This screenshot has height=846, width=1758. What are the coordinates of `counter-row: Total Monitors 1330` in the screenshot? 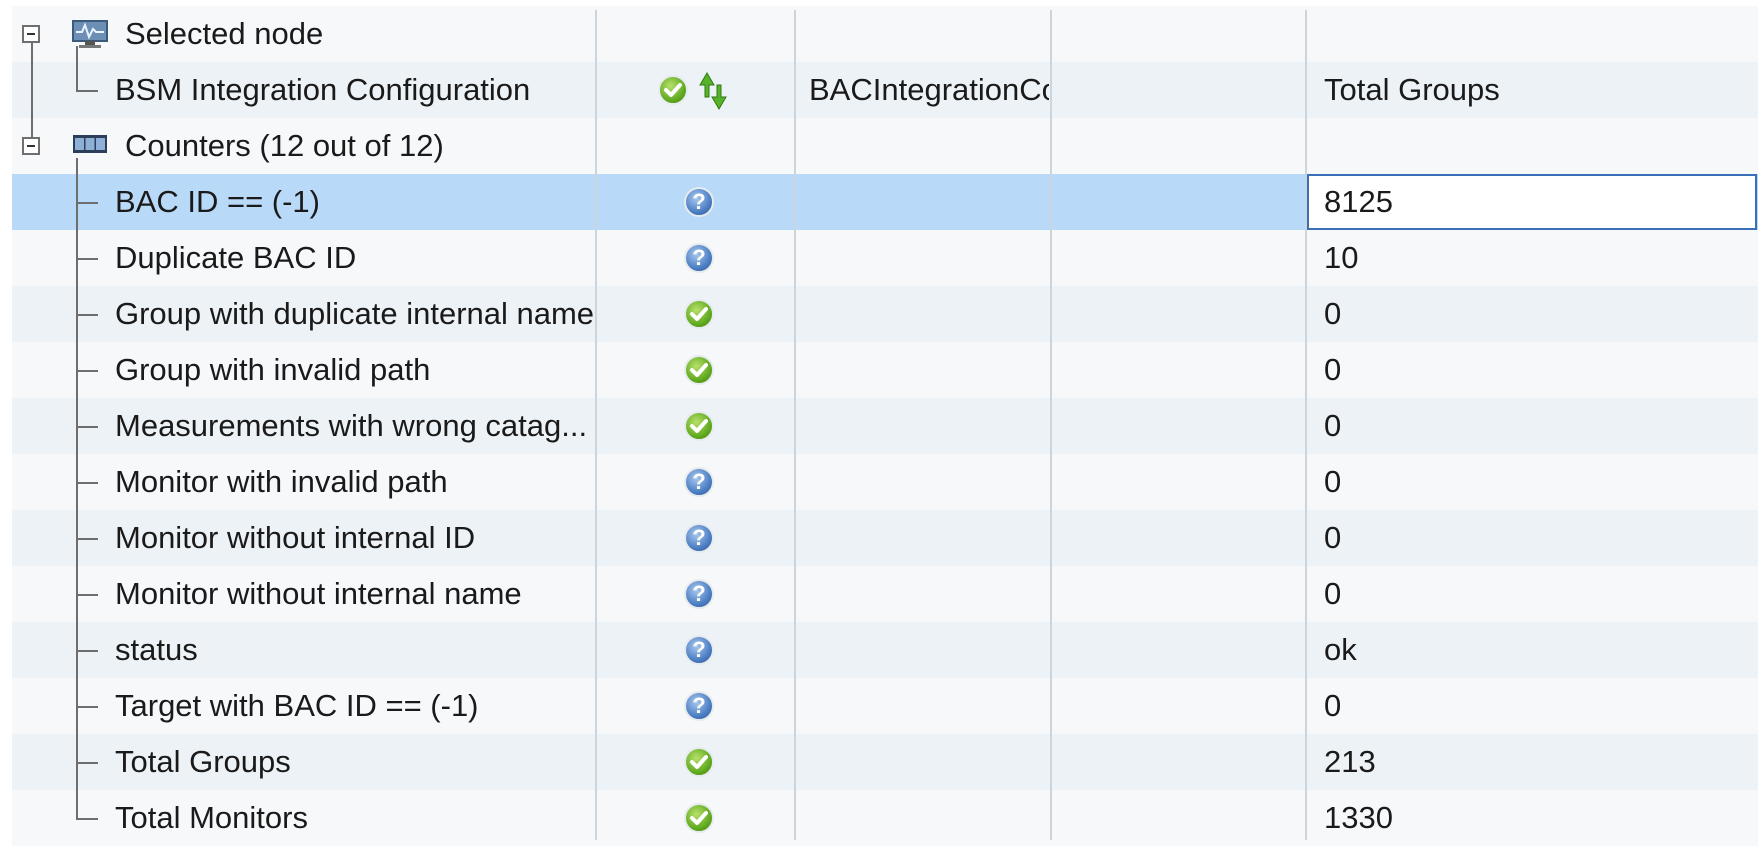 It's located at (885, 818).